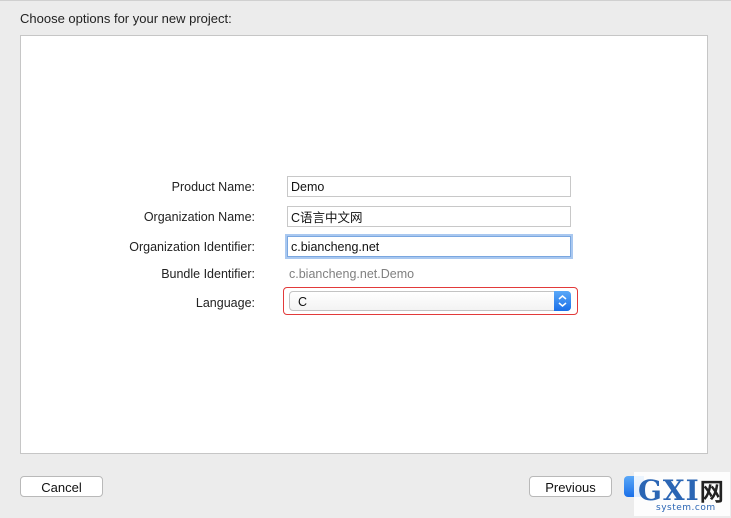  What do you see at coordinates (61, 486) in the screenshot?
I see `cancel-button: Cancel` at bounding box center [61, 486].